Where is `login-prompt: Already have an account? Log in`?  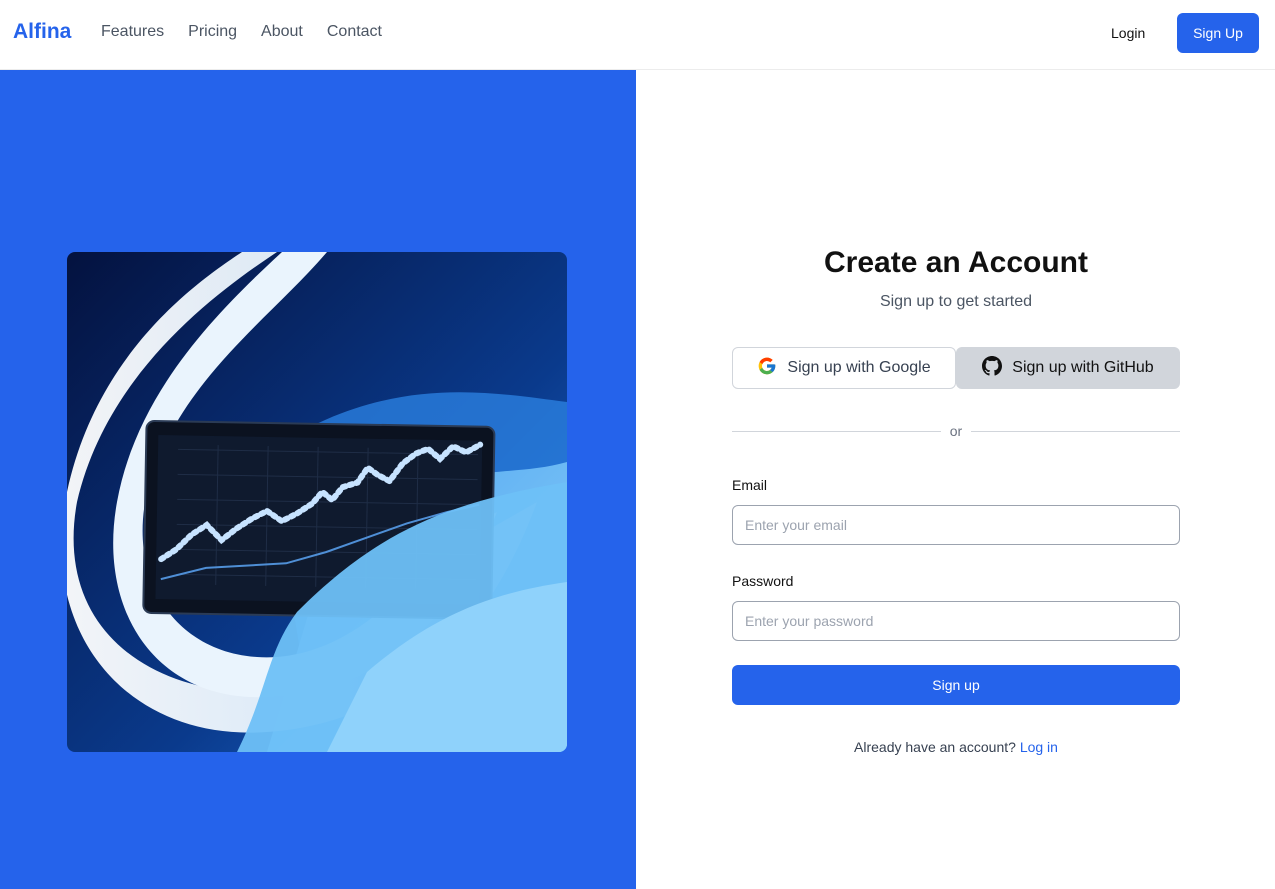
login-prompt: Already have an account? Log in is located at coordinates (956, 747).